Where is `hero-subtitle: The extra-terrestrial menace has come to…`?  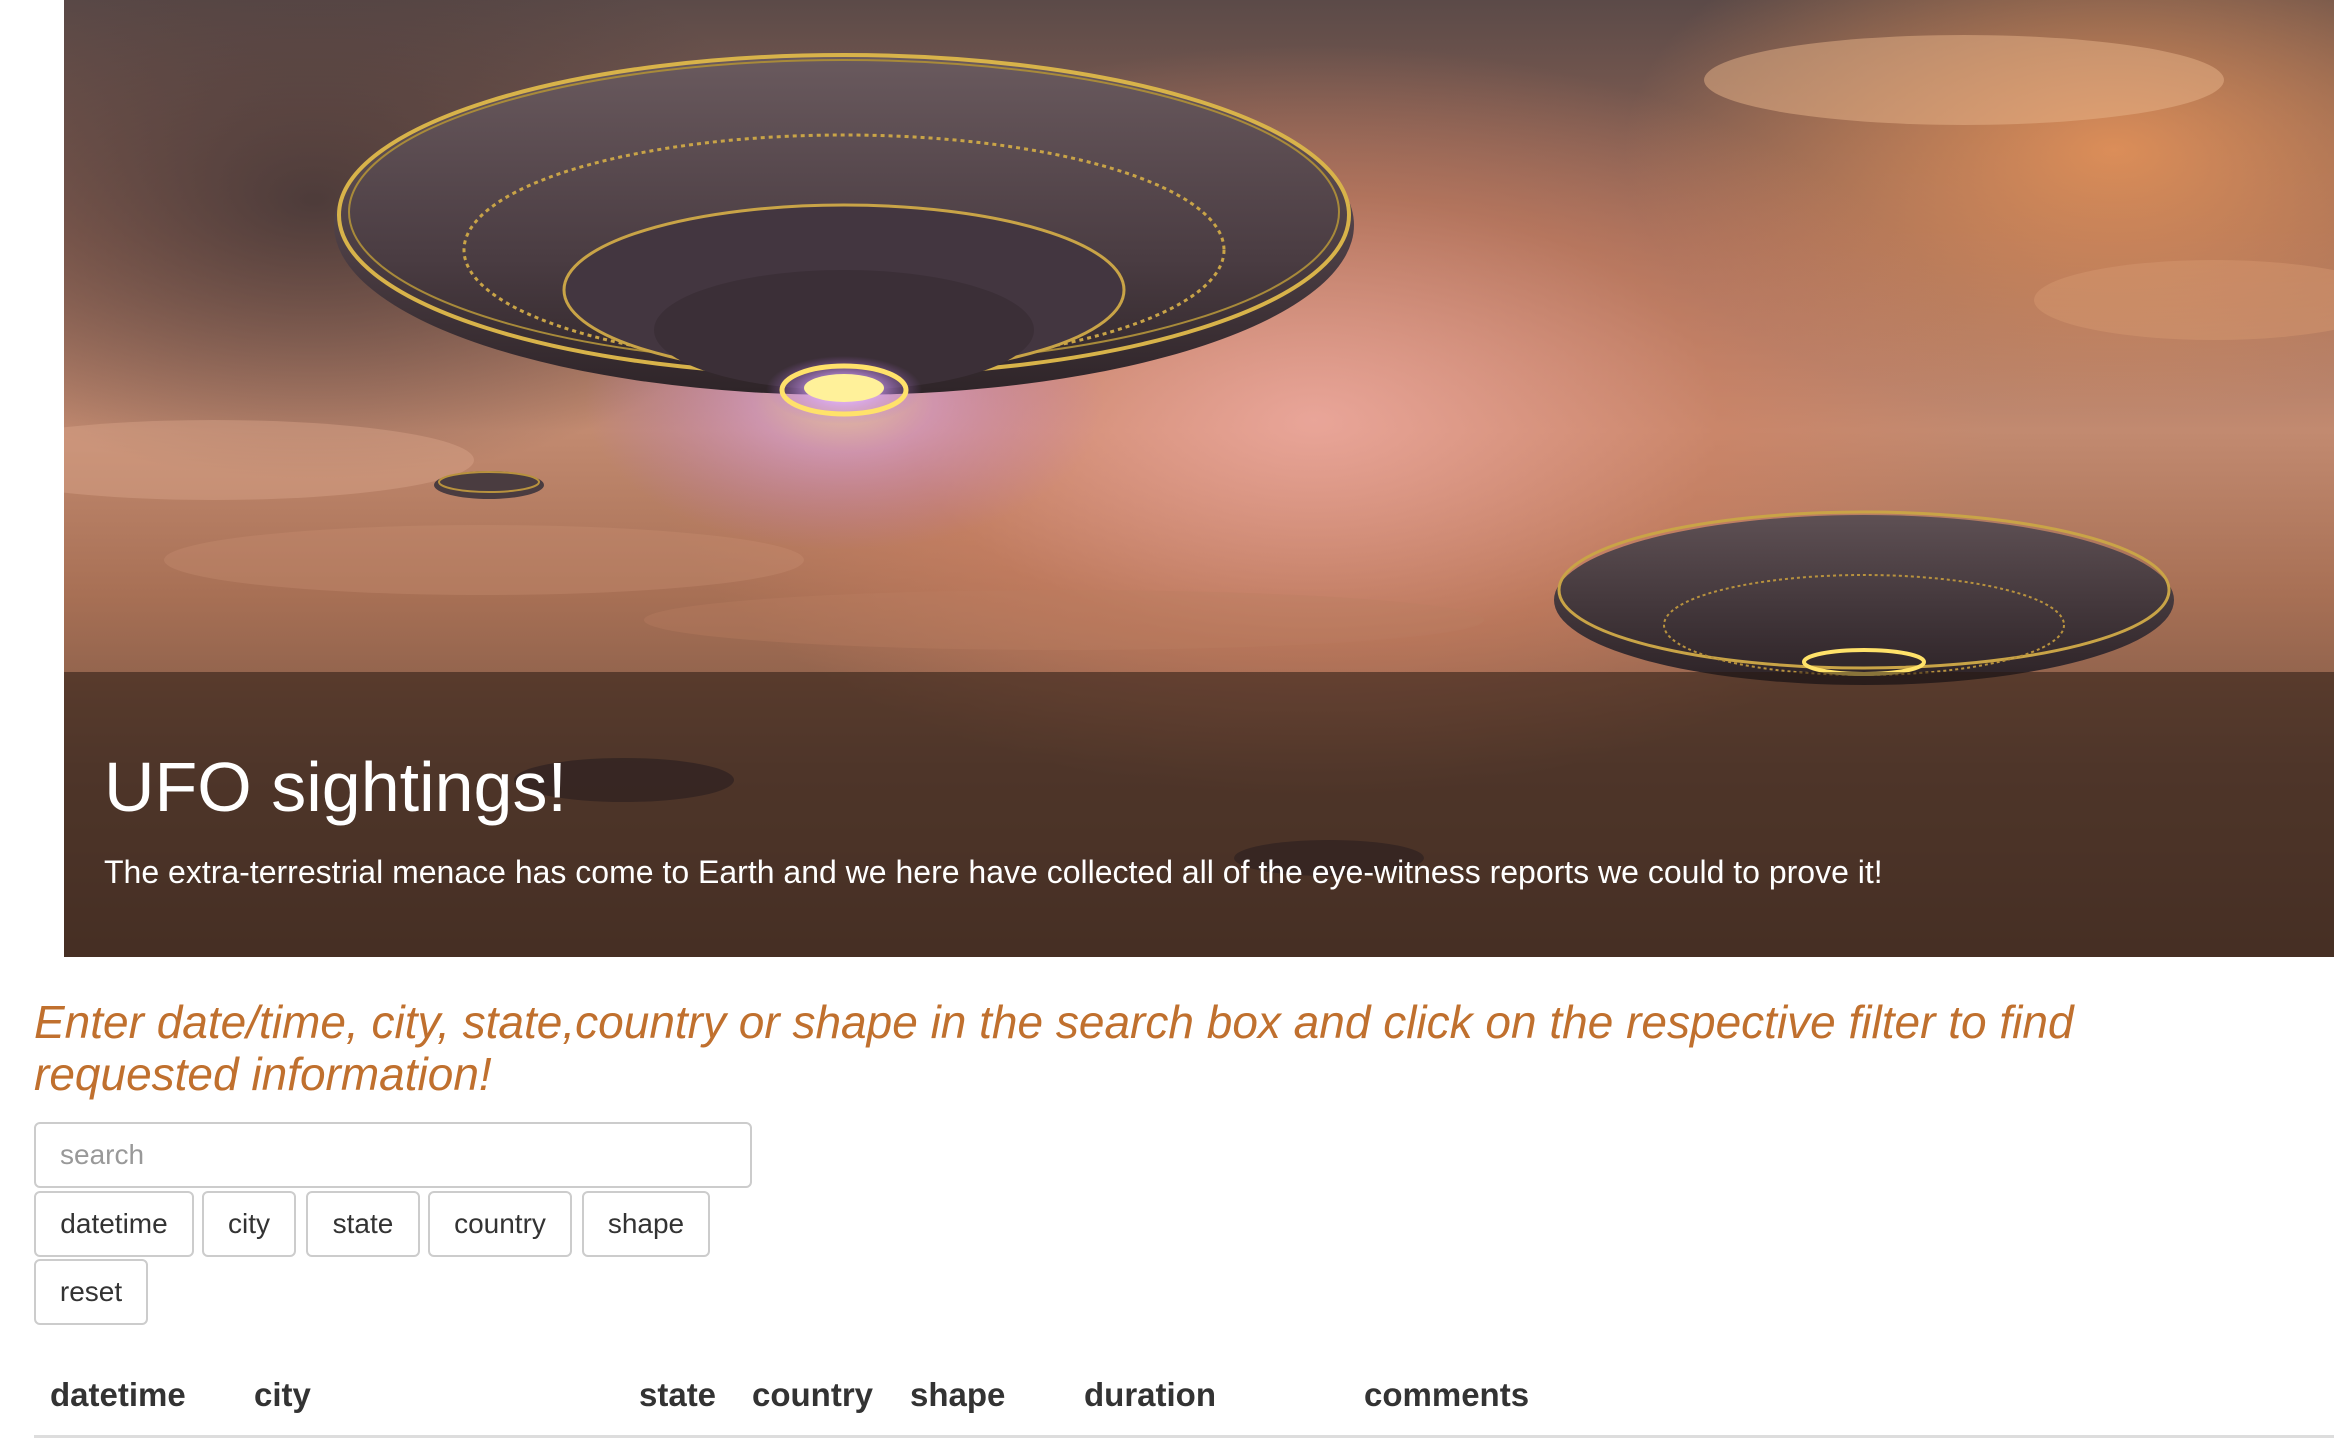 hero-subtitle: The extra-terrestrial menace has come to… is located at coordinates (993, 872).